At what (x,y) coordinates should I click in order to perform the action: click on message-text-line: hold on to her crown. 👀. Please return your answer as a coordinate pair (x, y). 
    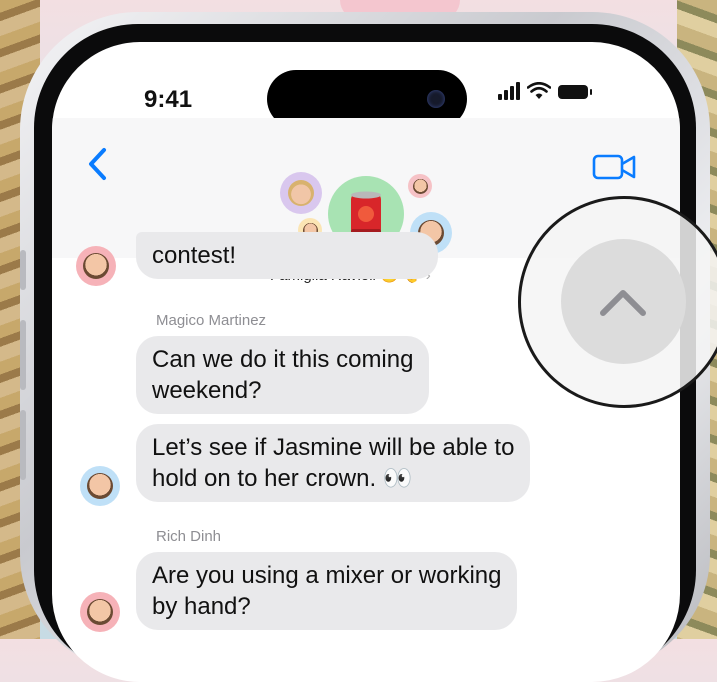
    Looking at the image, I should click on (282, 478).